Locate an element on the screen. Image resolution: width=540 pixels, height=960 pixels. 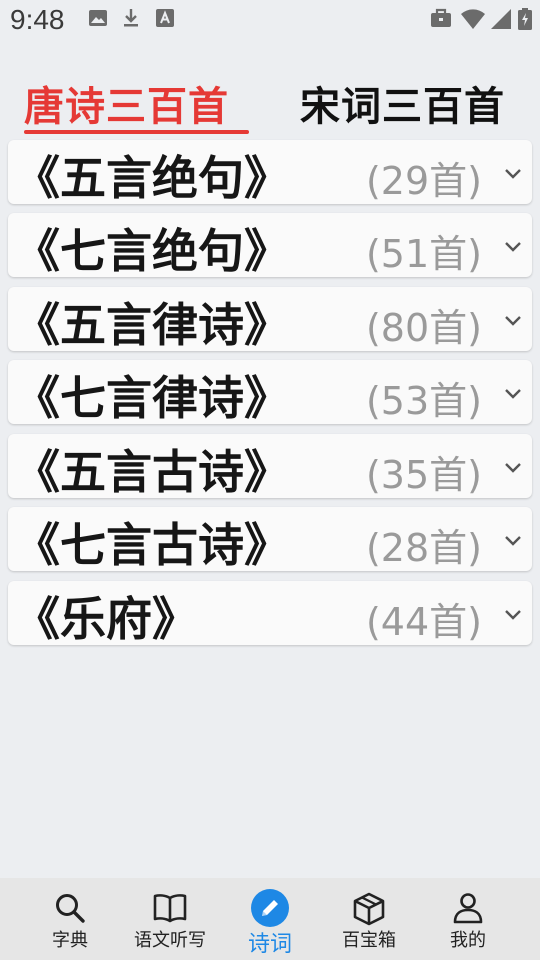
category-row: 《五言律诗》 (80首) is located at coordinates (270, 319).